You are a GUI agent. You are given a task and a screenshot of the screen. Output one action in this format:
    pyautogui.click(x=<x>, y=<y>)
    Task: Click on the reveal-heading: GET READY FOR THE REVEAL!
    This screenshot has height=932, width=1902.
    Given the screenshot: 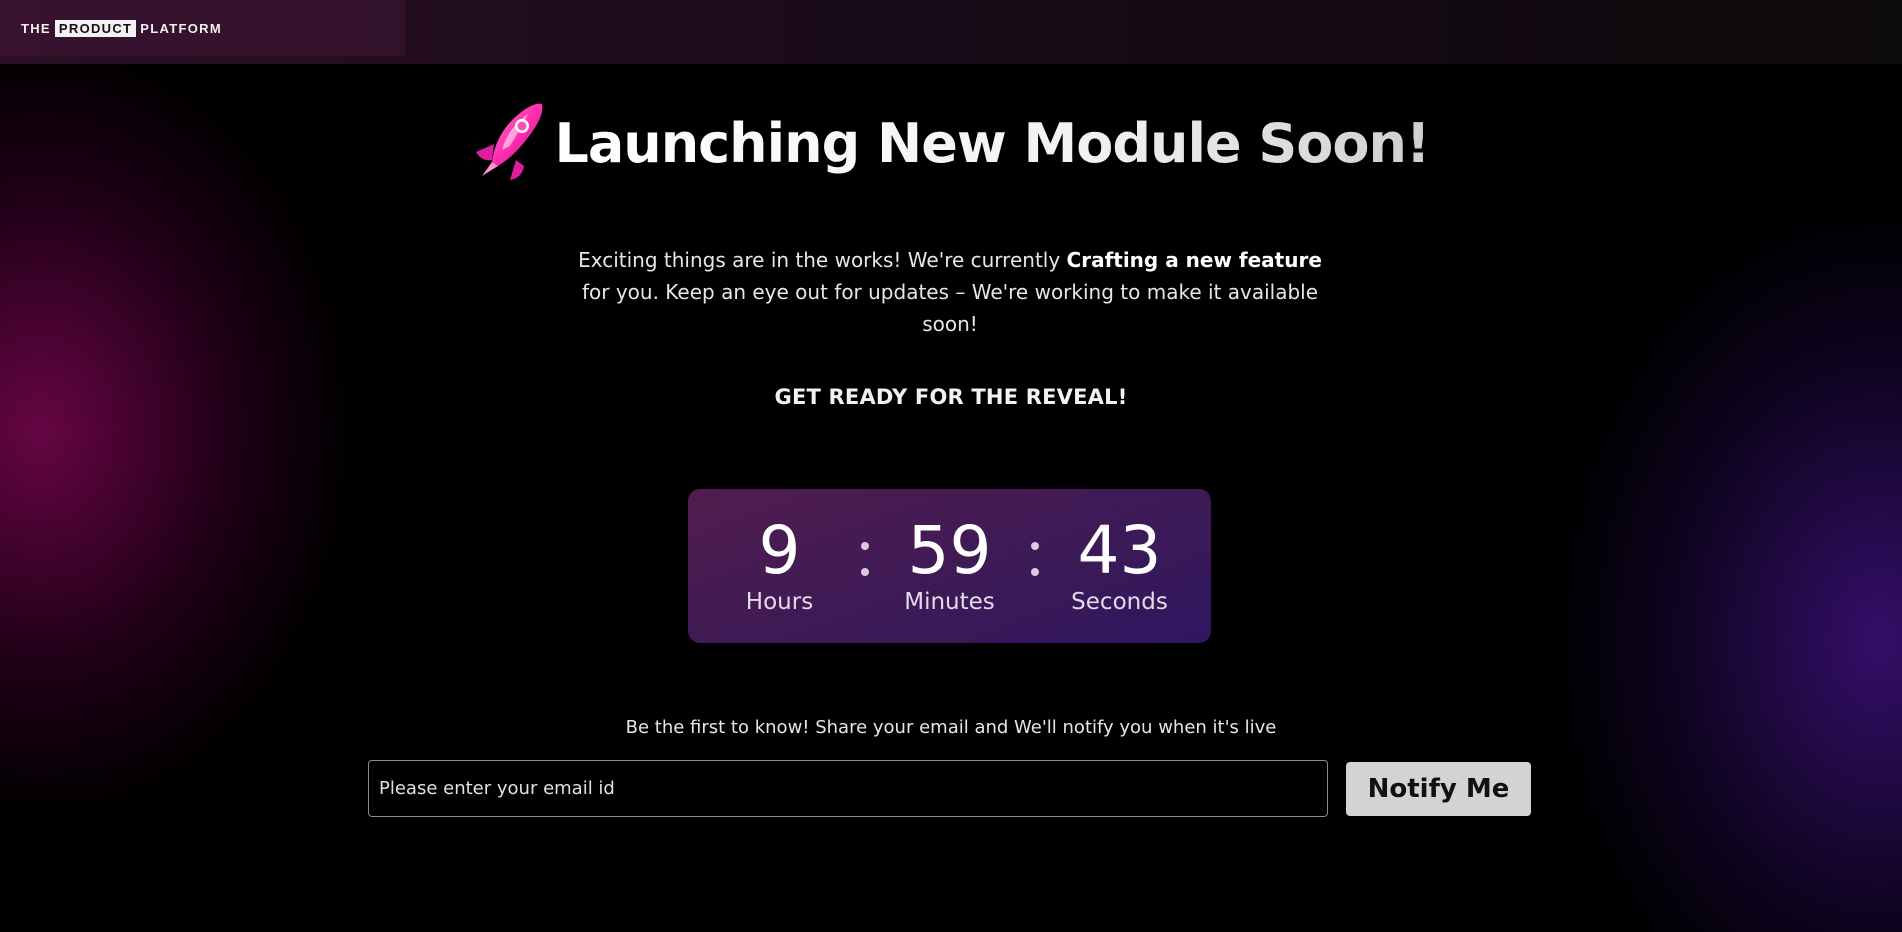 What is the action you would take?
    pyautogui.click(x=951, y=397)
    